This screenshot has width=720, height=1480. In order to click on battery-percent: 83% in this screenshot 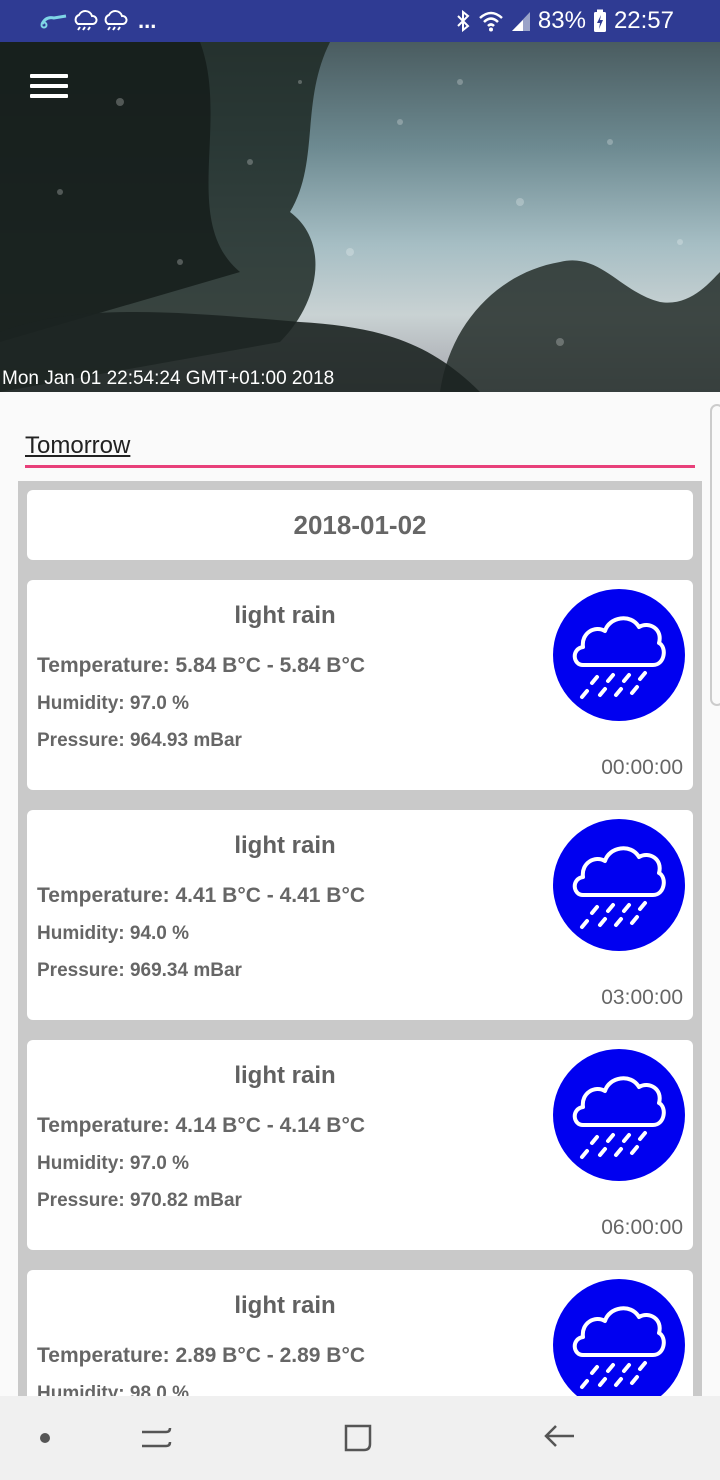, I will do `click(561, 20)`.